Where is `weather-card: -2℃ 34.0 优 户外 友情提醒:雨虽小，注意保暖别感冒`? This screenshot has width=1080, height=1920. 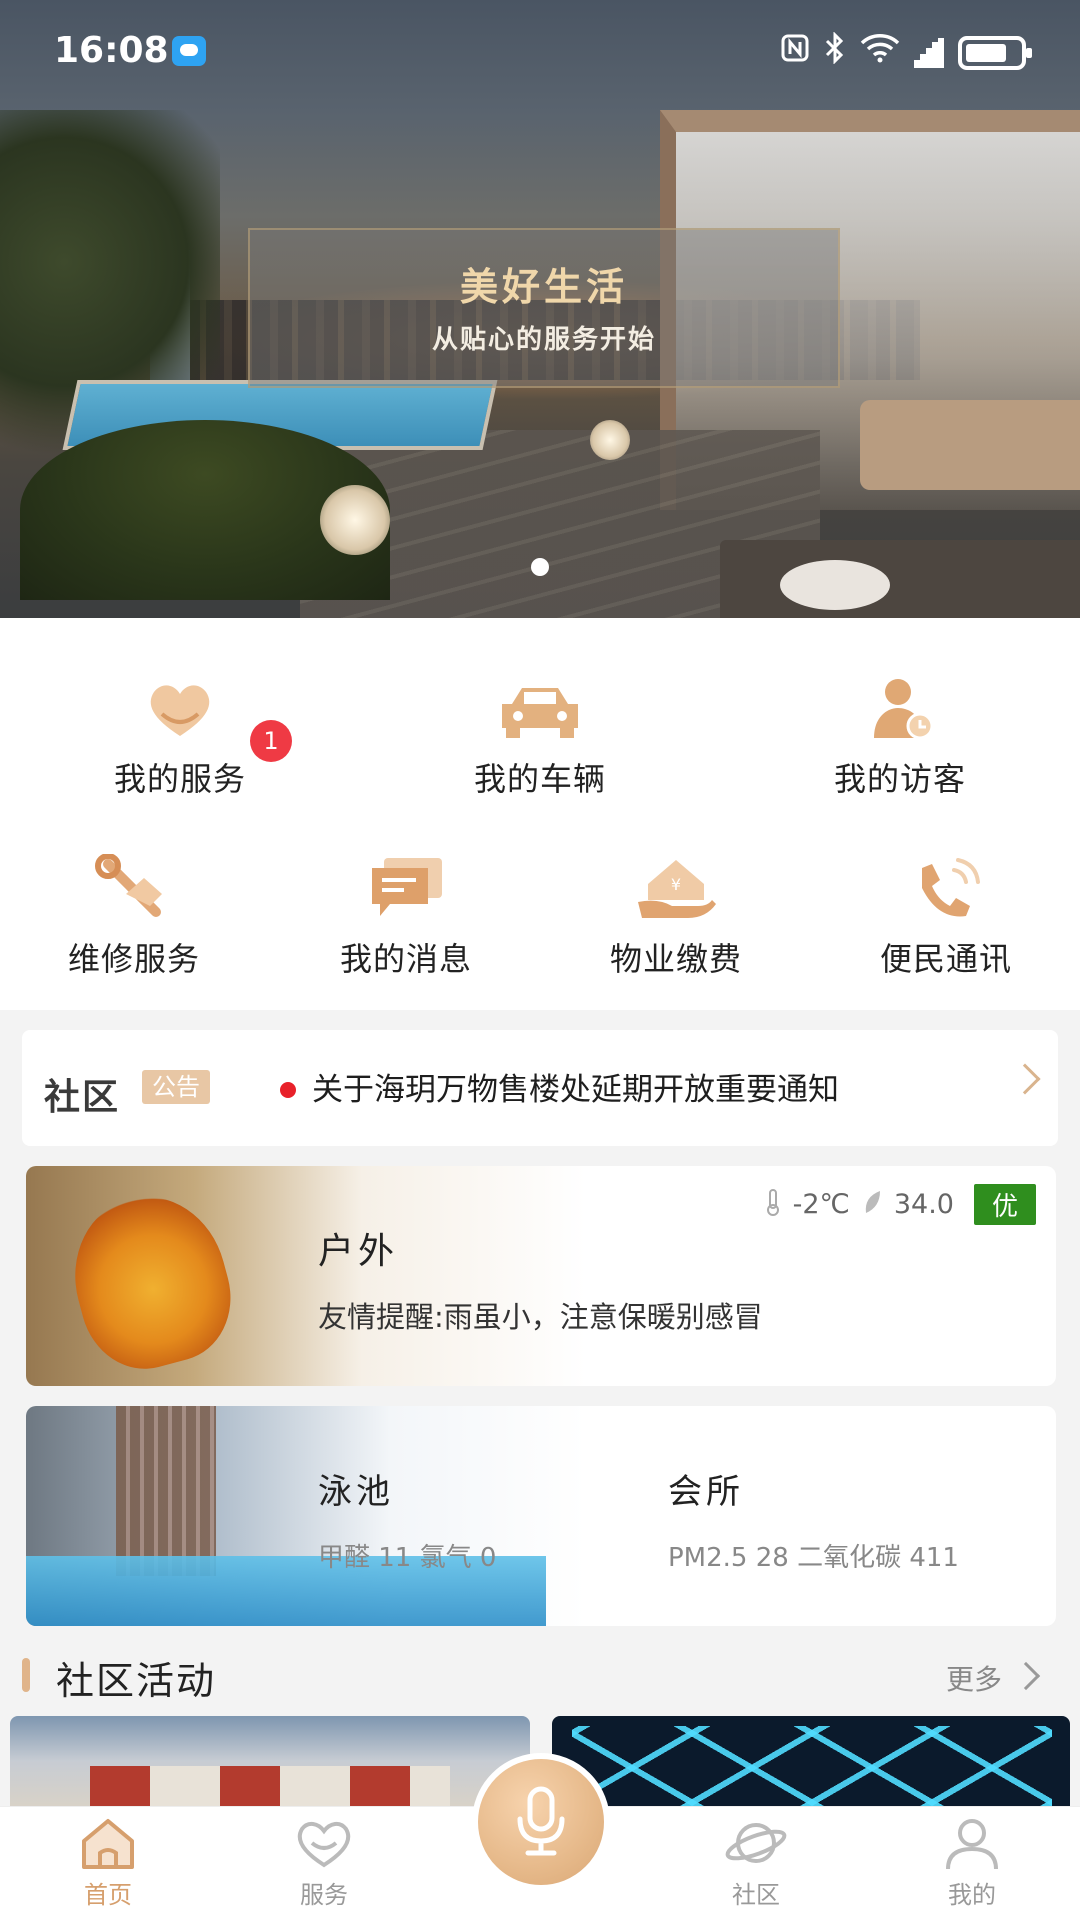 weather-card: -2℃ 34.0 优 户外 友情提醒:雨虽小，注意保暖别感冒 is located at coordinates (541, 1276).